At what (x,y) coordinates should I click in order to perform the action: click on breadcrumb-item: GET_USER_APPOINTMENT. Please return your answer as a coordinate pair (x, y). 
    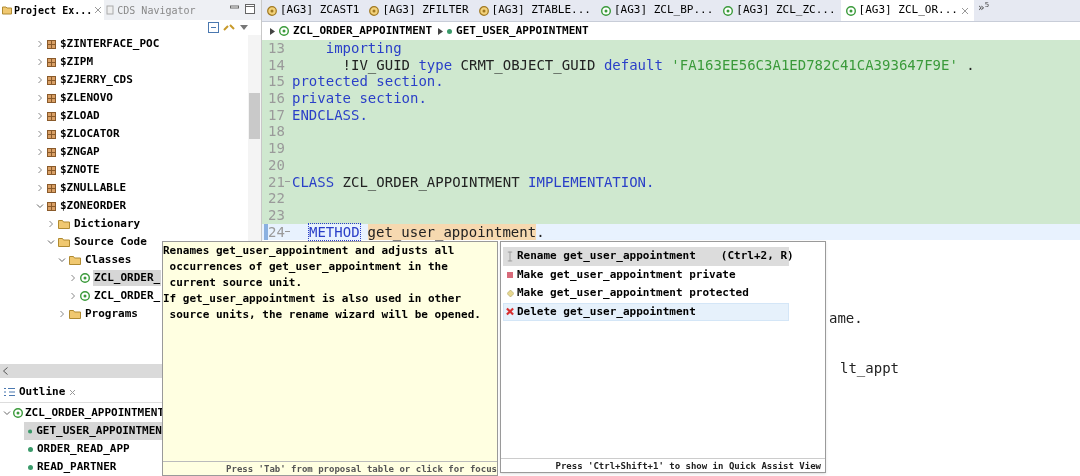
    Looking at the image, I should click on (522, 31).